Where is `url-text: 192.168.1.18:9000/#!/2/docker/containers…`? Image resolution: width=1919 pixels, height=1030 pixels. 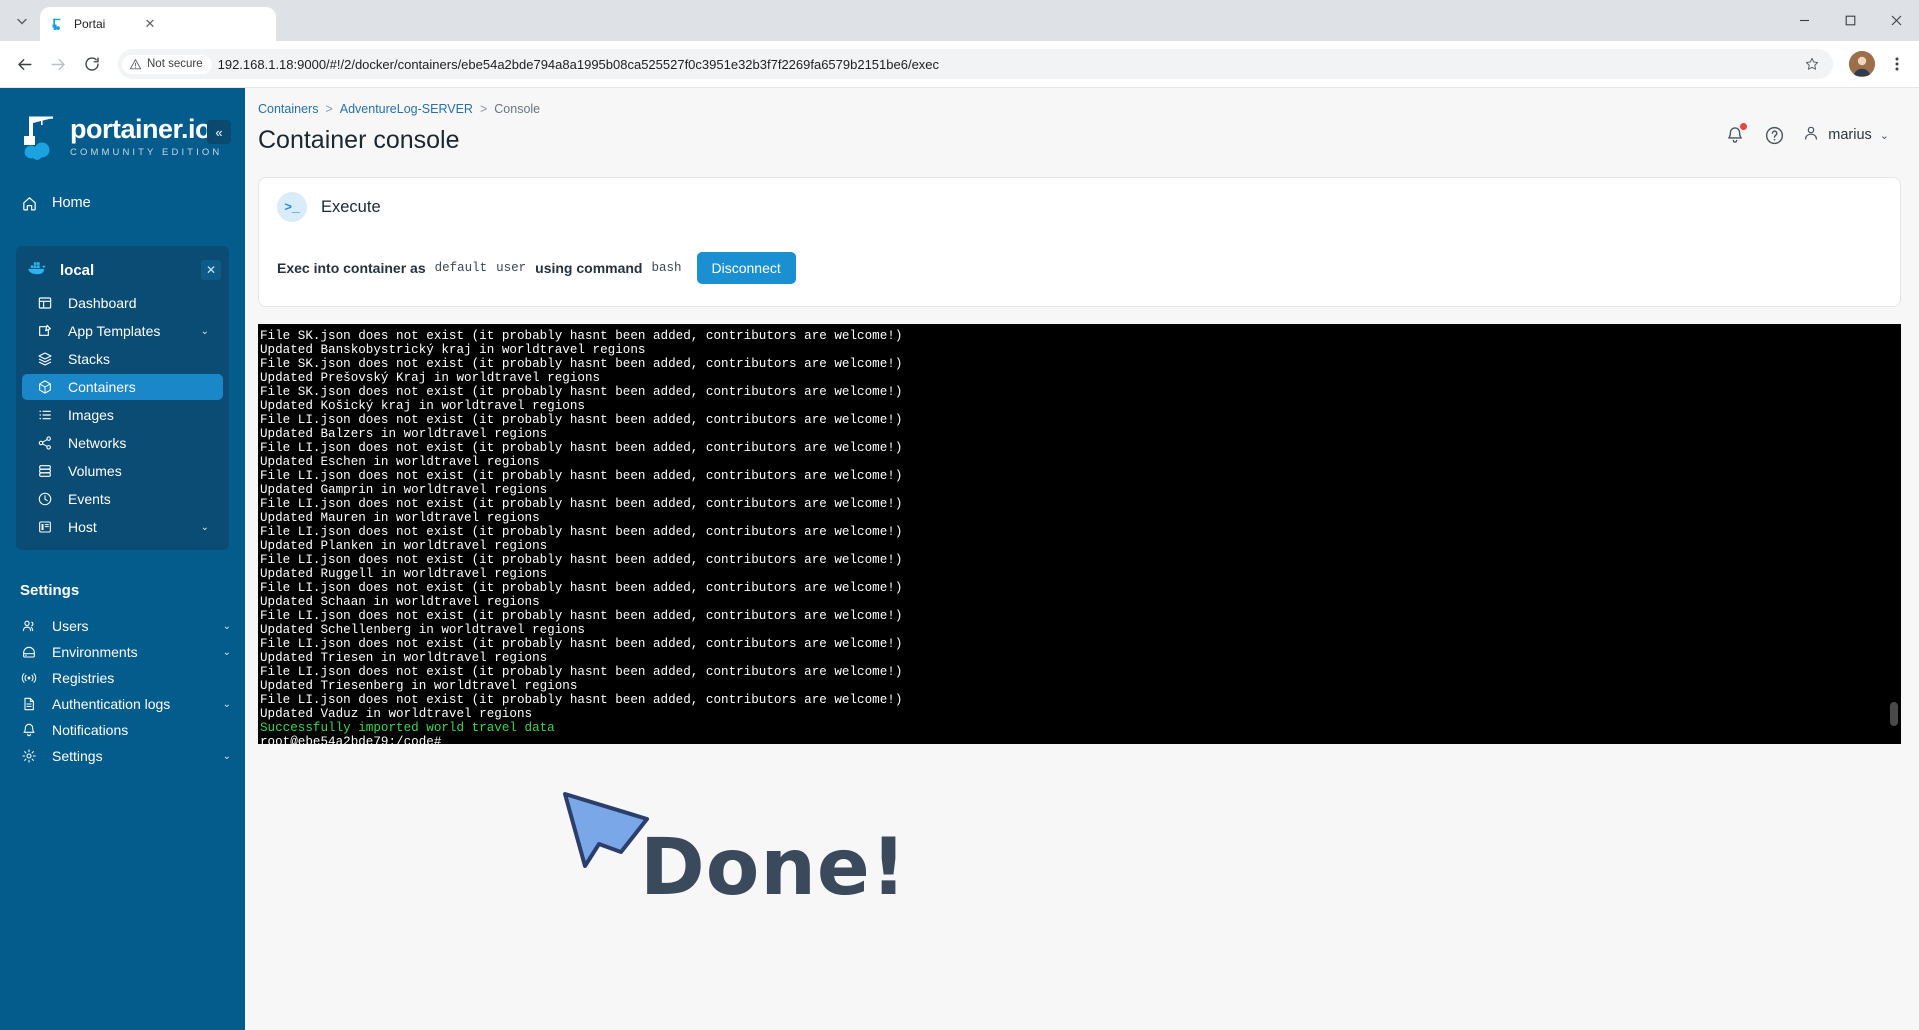
url-text: 192.168.1.18:9000/#!/2/docker/containers… is located at coordinates (1005, 64).